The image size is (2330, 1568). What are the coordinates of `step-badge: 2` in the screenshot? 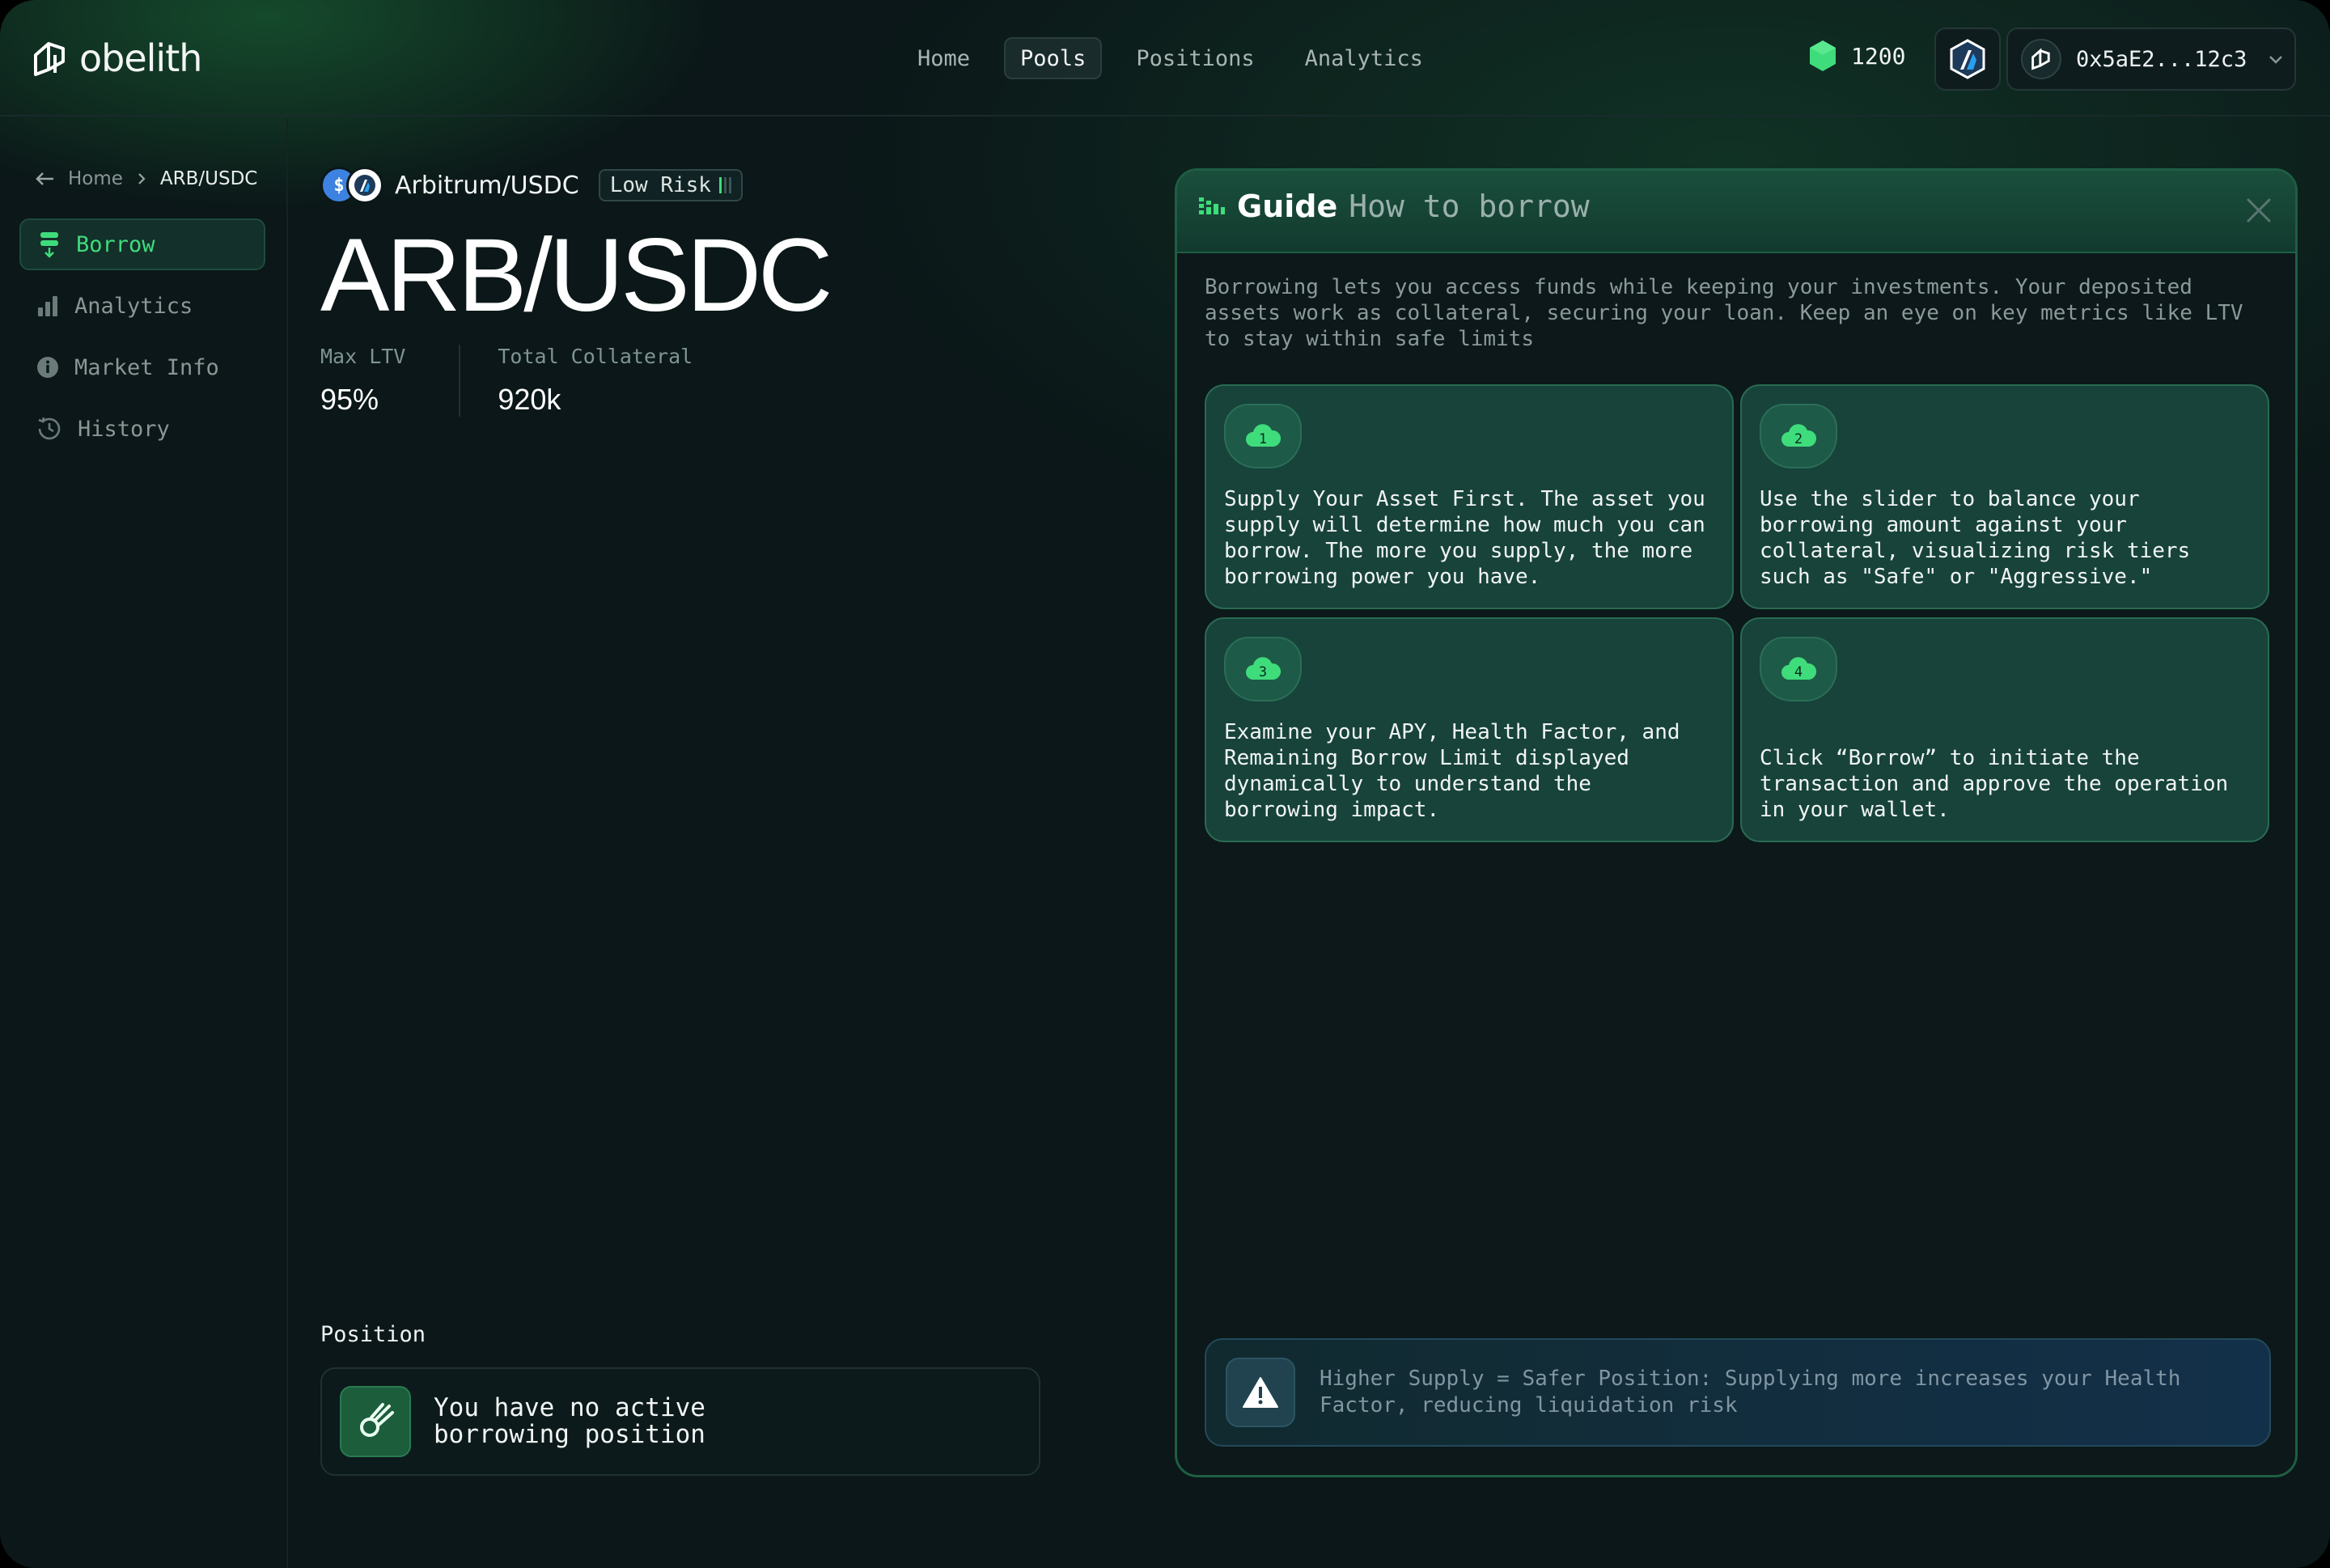 It's located at (1799, 436).